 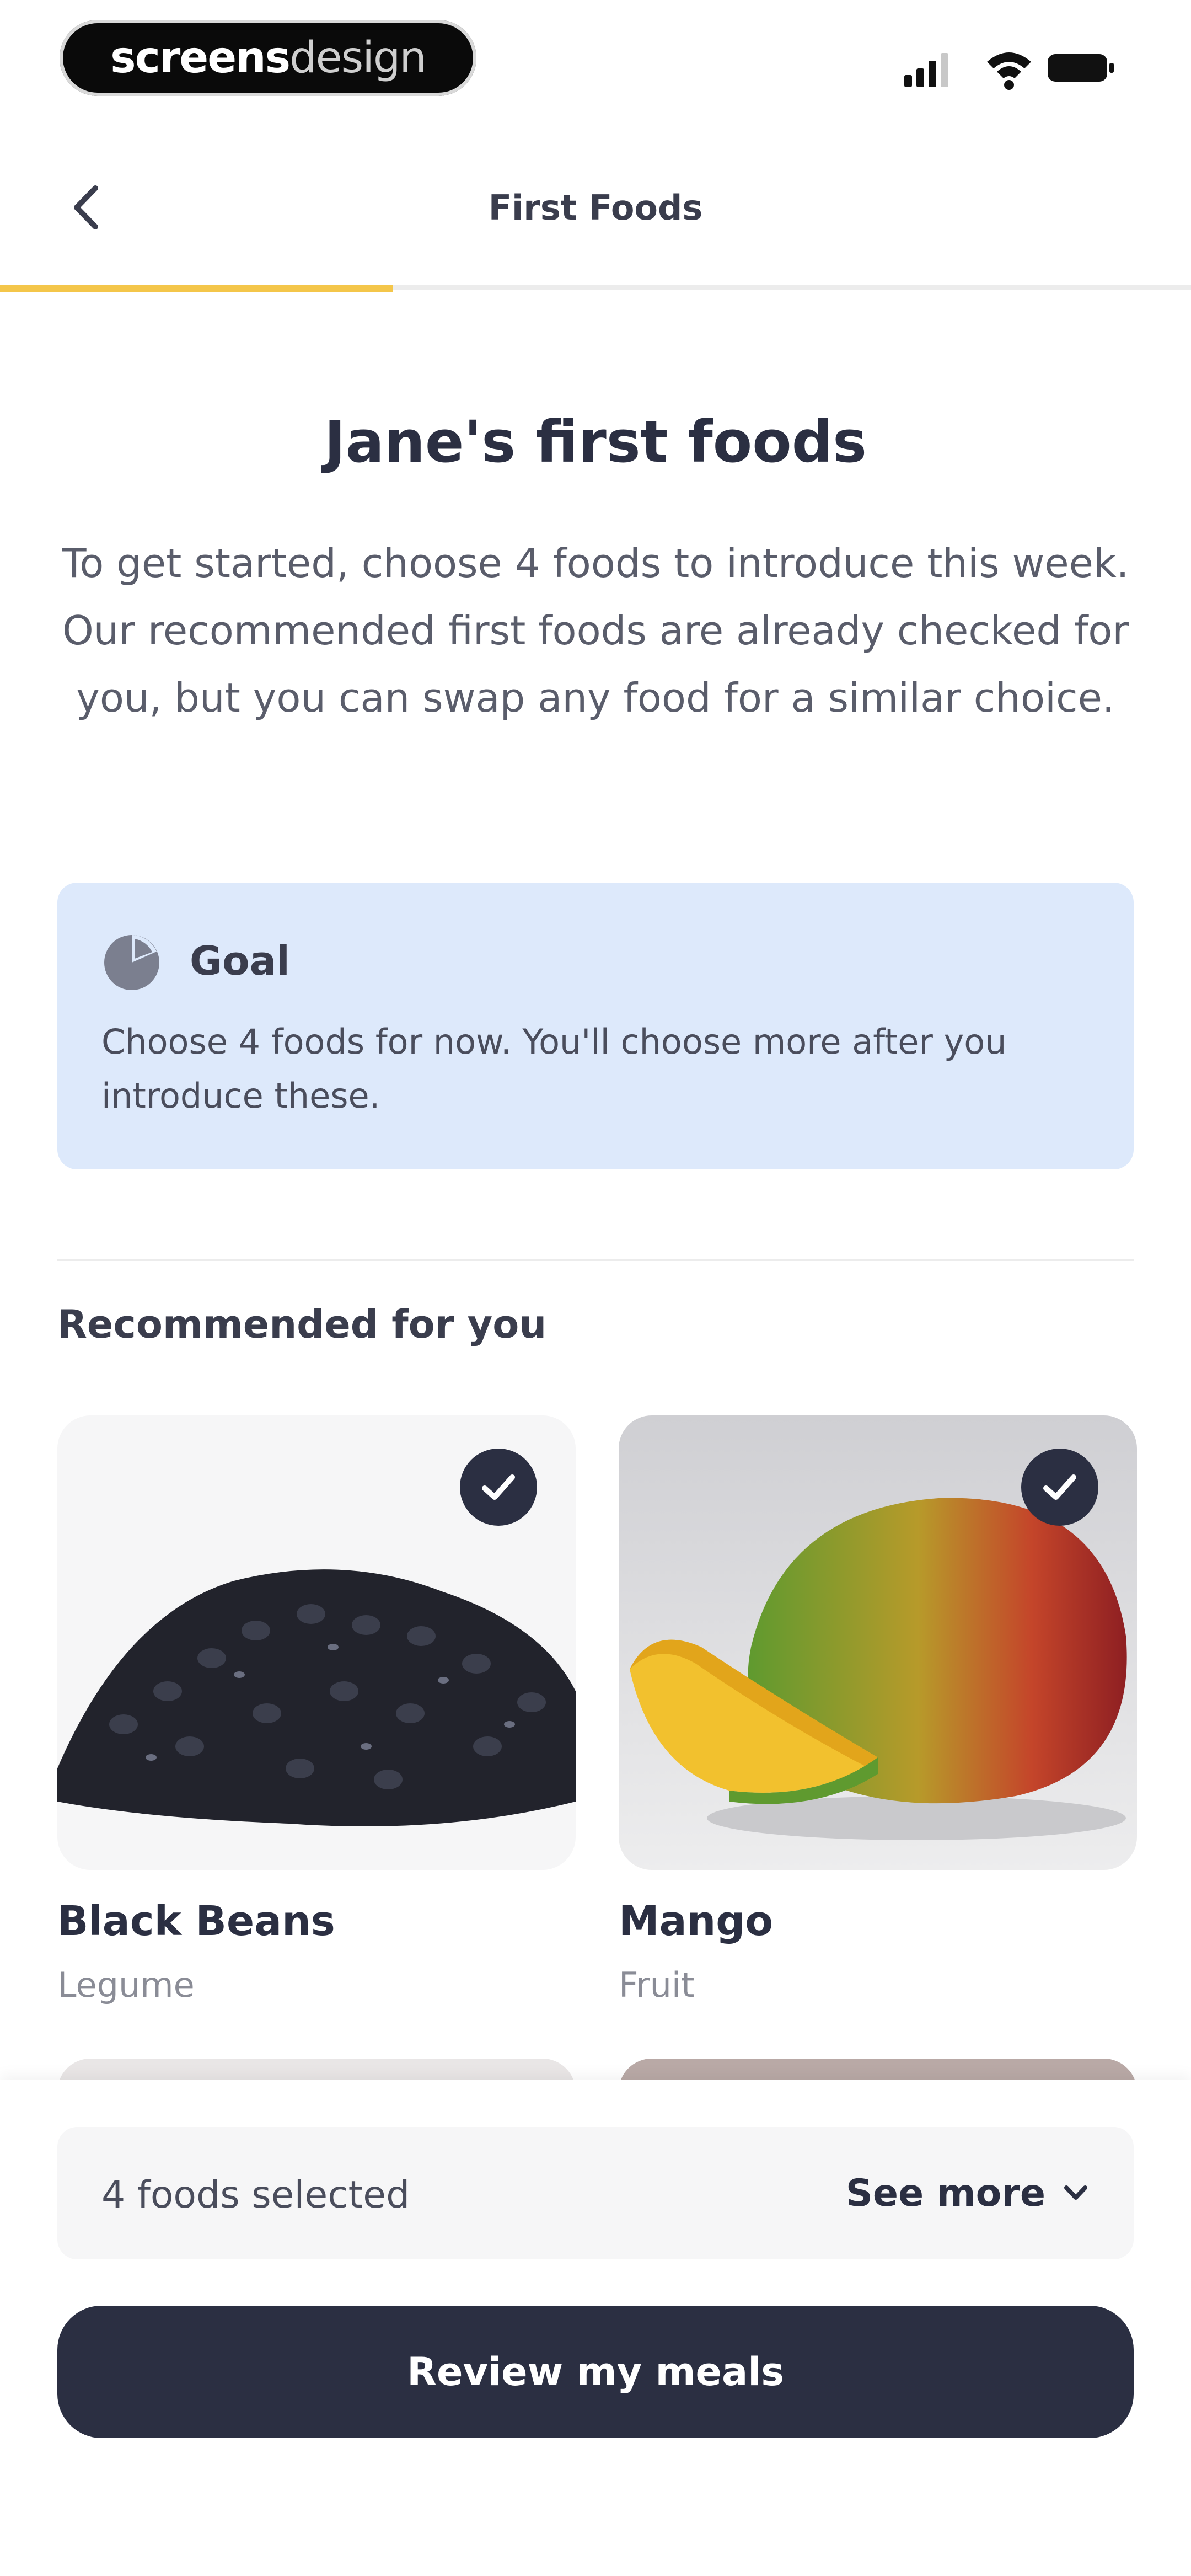 I want to click on wifi-icon, so click(x=1009, y=71).